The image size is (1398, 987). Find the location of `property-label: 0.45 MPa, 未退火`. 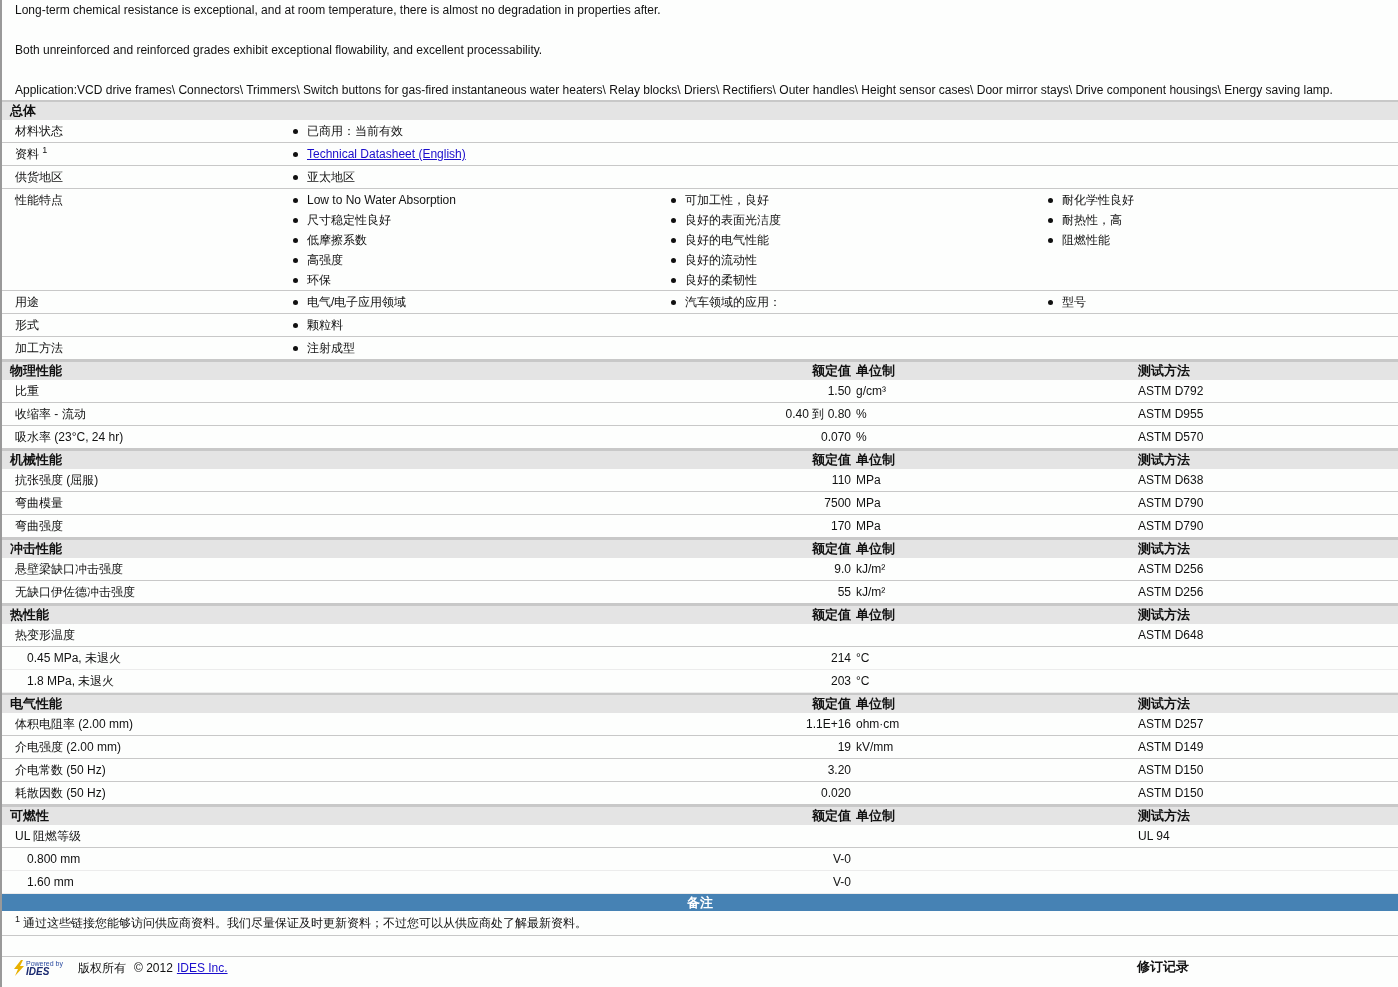

property-label: 0.45 MPa, 未退火 is located at coordinates (74, 657).